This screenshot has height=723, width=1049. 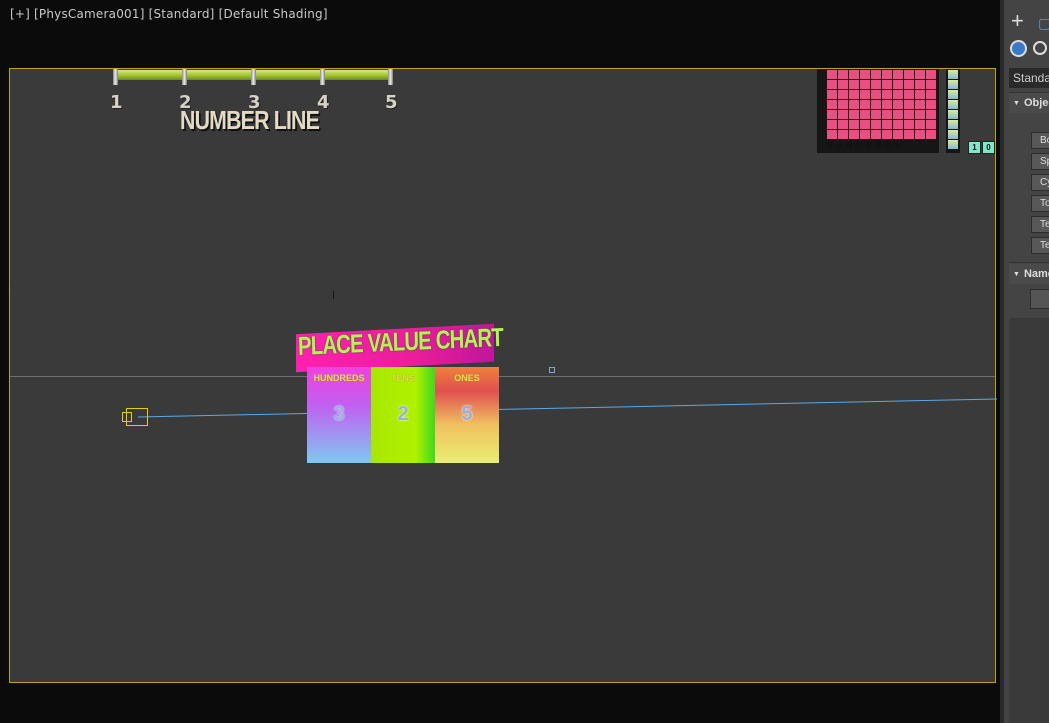 I want to click on object-category-dropdown: Standard Primitives, so click(x=1029, y=78).